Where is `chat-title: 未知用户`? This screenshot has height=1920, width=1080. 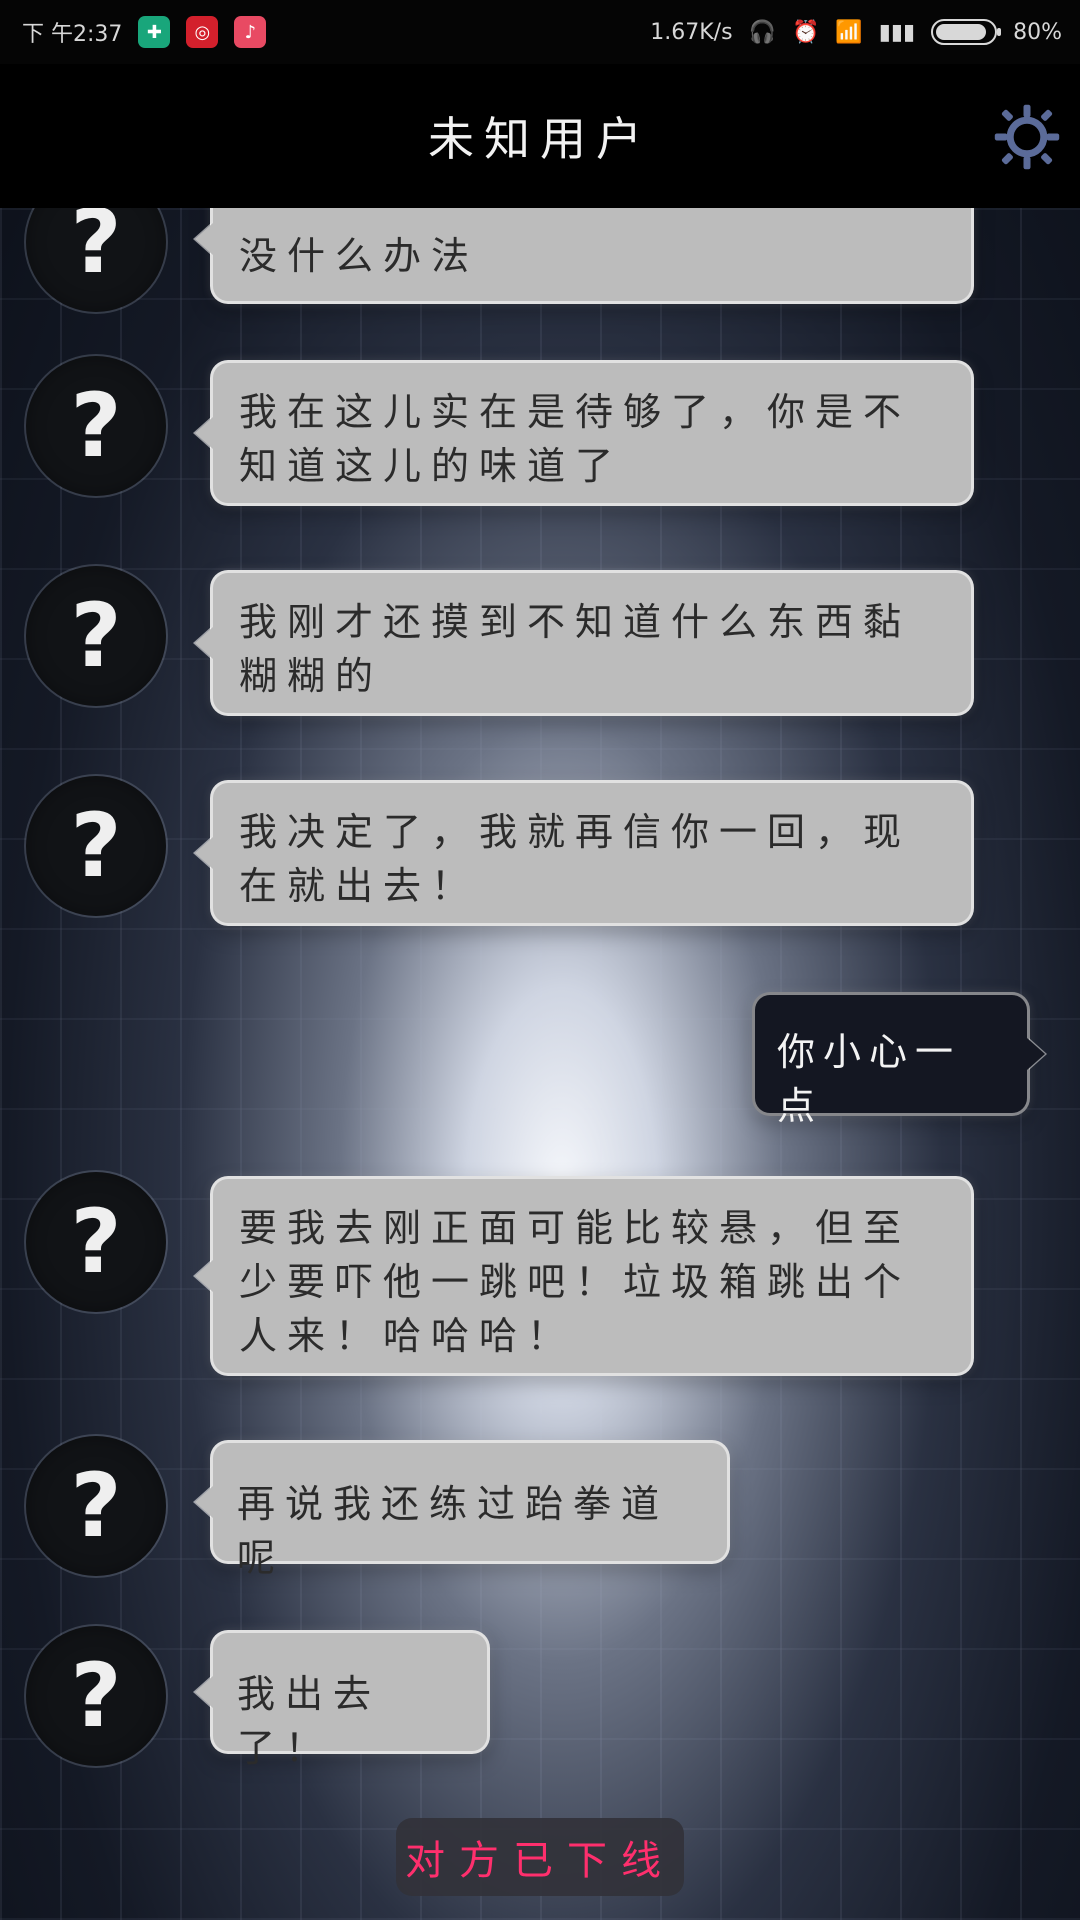 chat-title: 未知用户 is located at coordinates (540, 139).